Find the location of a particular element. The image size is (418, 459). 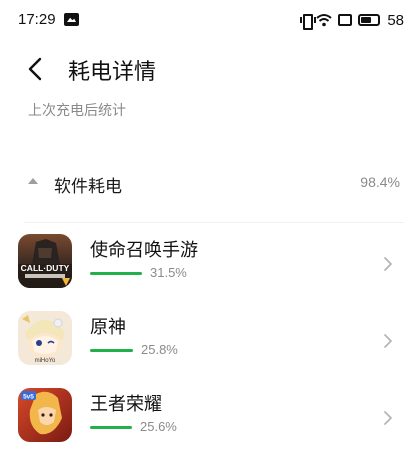

battery-level: 58 is located at coordinates (395, 20).